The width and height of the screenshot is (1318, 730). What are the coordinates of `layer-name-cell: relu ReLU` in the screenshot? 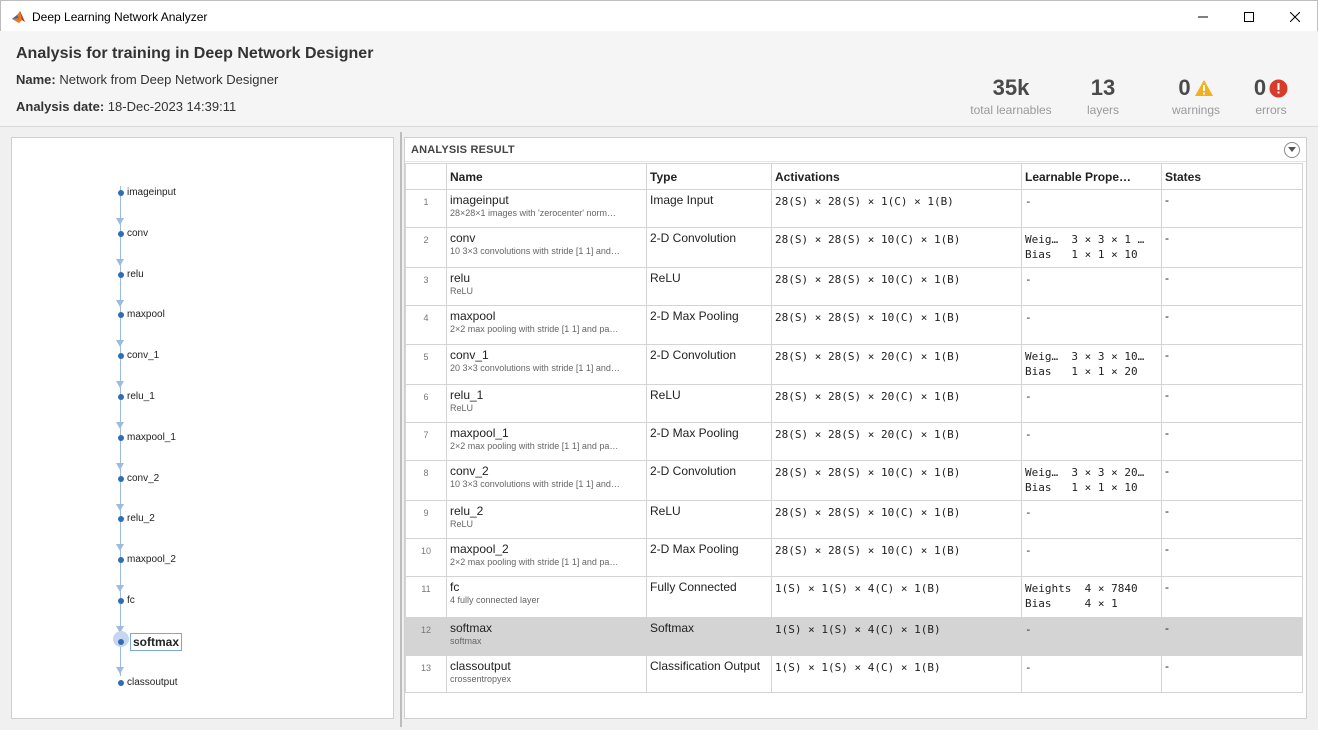 It's located at (546, 286).